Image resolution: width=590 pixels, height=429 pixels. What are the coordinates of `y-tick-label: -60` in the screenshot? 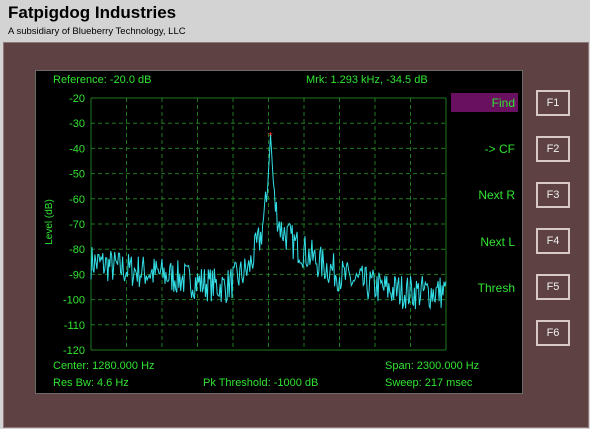 It's located at (77, 200).